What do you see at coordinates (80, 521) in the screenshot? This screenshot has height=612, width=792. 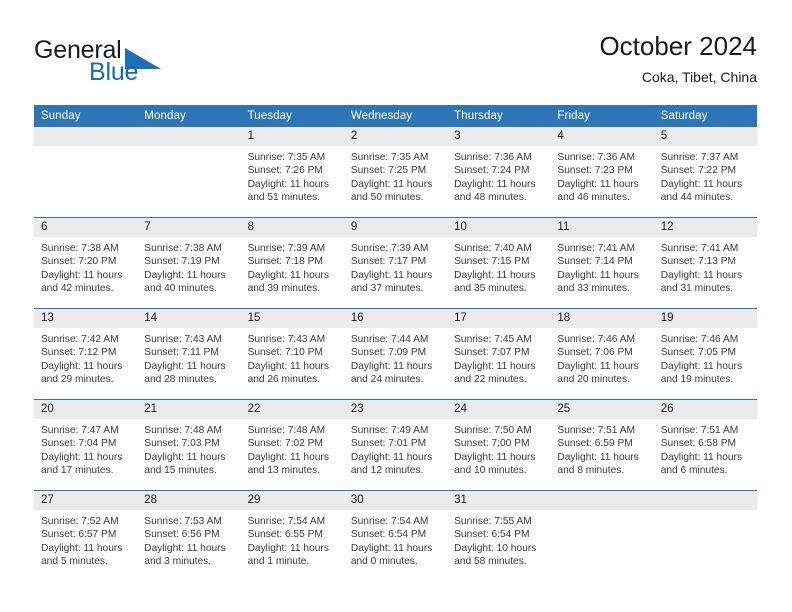 I see `sunrise-text: Sunrise: 7:52 AM` at bounding box center [80, 521].